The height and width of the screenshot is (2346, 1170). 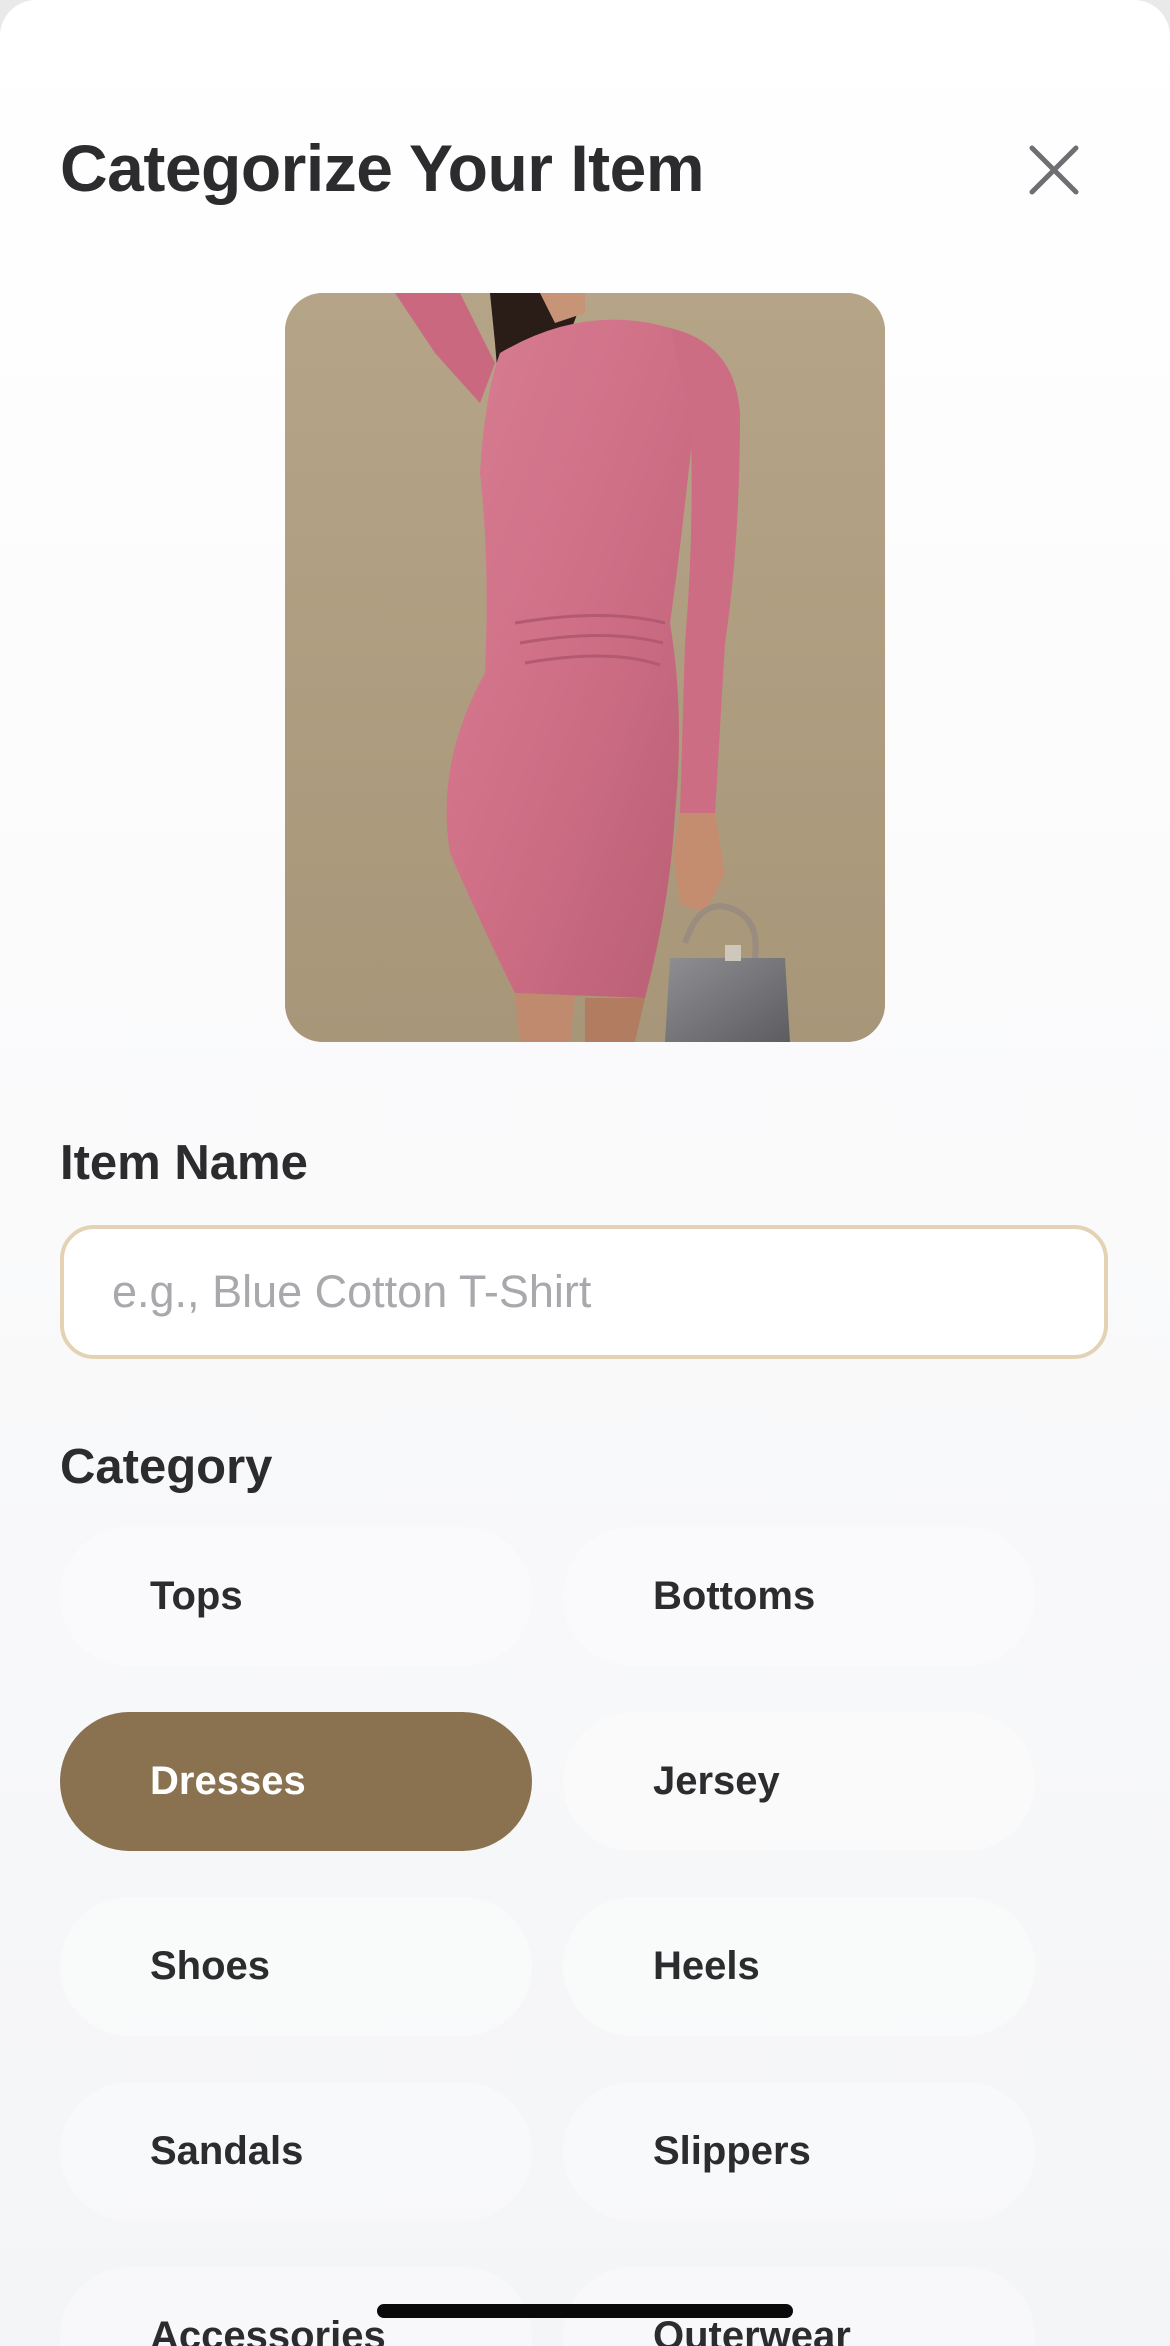 What do you see at coordinates (296, 1966) in the screenshot?
I see `category-option-shoes: Shoes` at bounding box center [296, 1966].